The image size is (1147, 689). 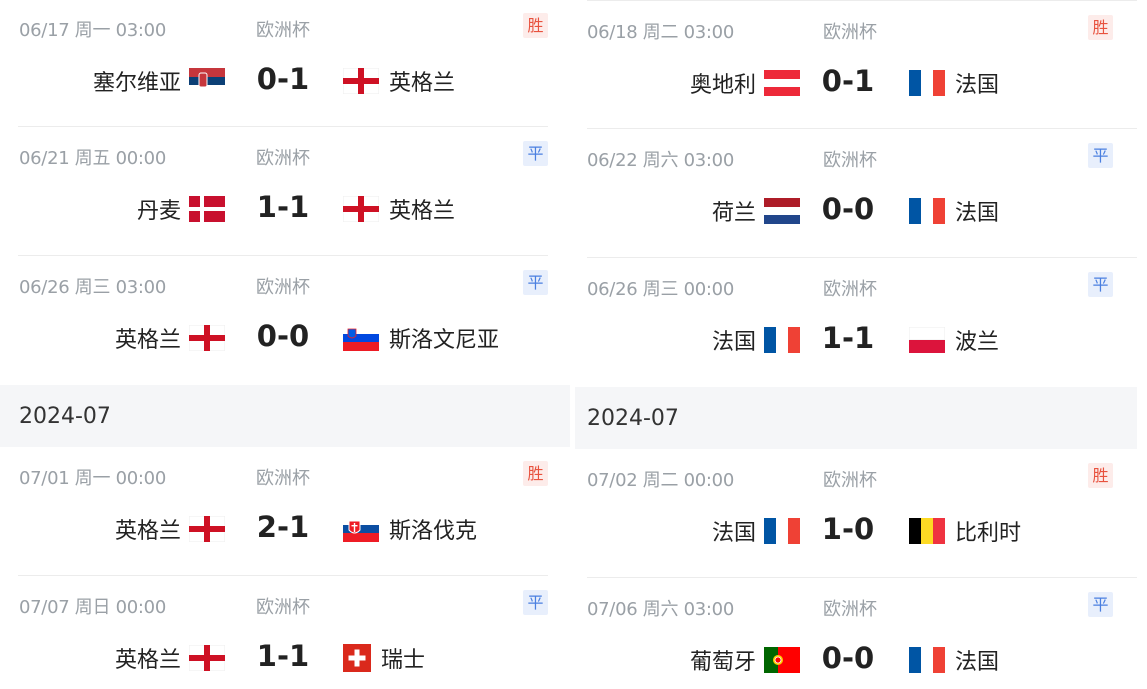 What do you see at coordinates (660, 609) in the screenshot?
I see `match-date: 07/06 周六 03:00` at bounding box center [660, 609].